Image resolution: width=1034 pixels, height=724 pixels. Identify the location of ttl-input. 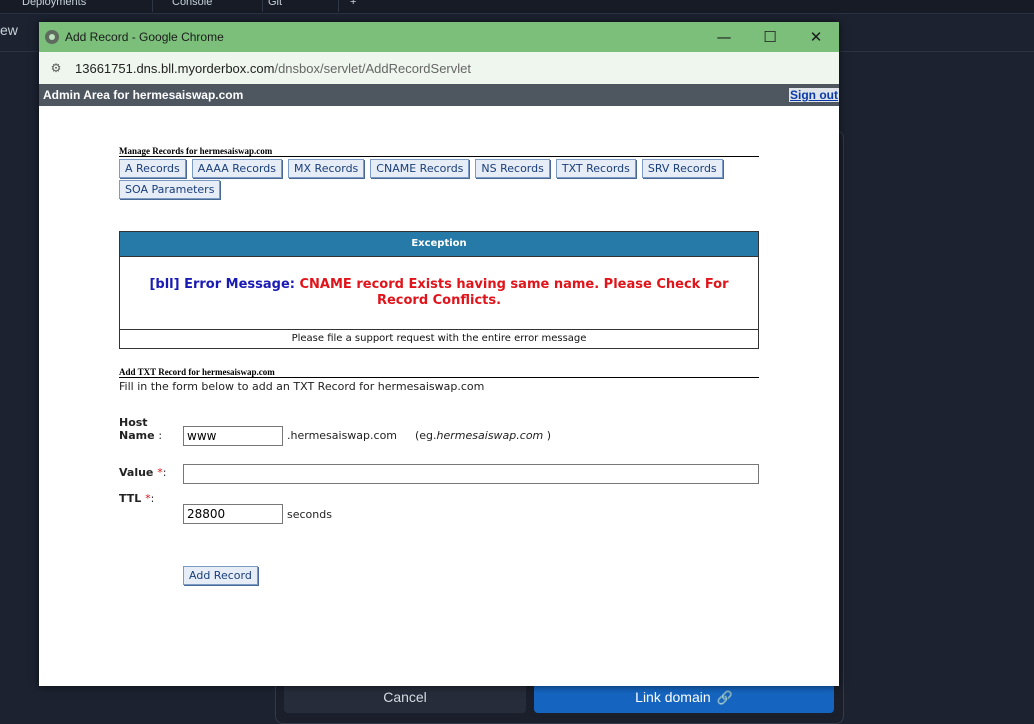
(233, 514).